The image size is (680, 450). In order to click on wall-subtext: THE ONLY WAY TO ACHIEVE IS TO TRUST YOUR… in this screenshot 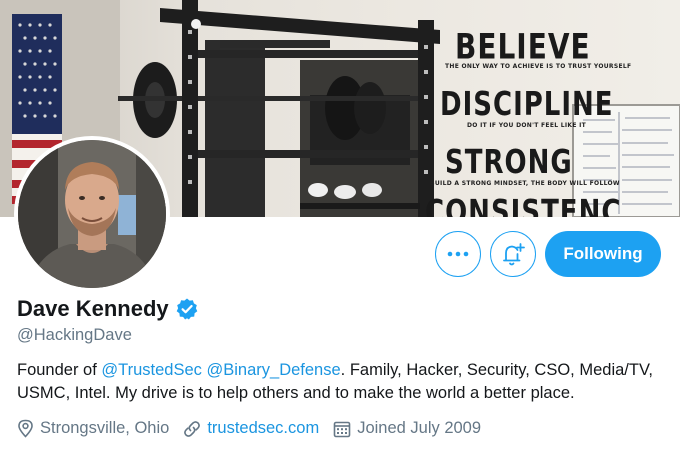, I will do `click(538, 66)`.